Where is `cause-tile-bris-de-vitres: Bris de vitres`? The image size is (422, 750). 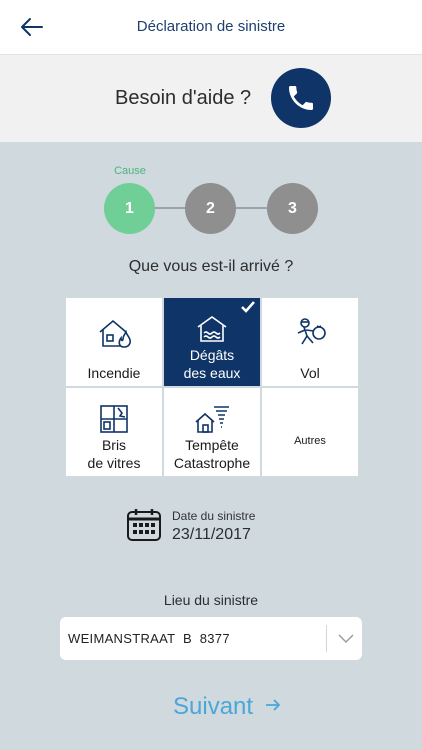 cause-tile-bris-de-vitres: Bris de vitres is located at coordinates (114, 432).